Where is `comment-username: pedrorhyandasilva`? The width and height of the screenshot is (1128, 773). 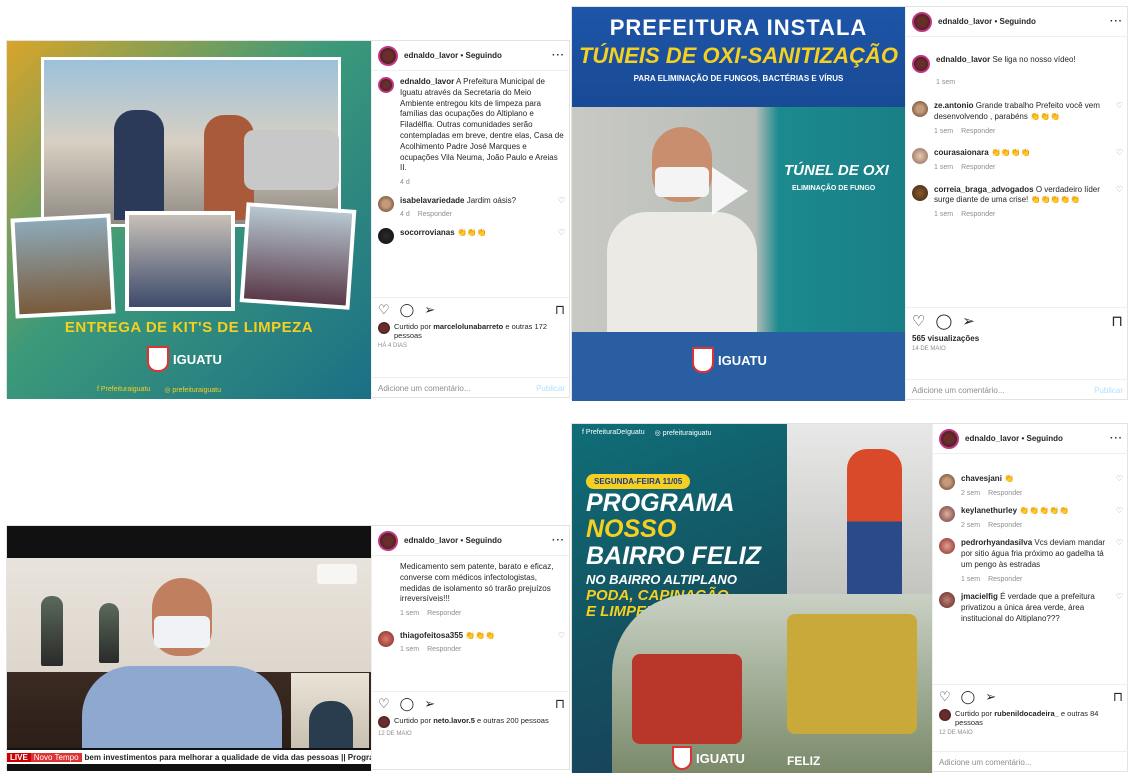 comment-username: pedrorhyandasilva is located at coordinates (996, 542).